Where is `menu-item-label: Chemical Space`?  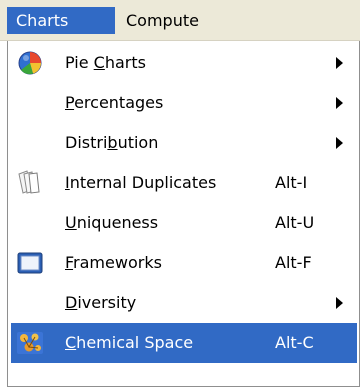
menu-item-label: Chemical Space is located at coordinates (129, 342).